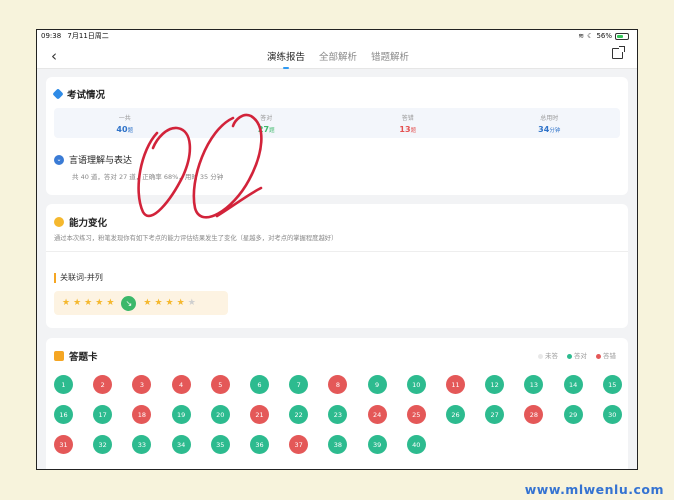 This screenshot has height=500, width=674. I want to click on handwritten-annotation, so click(200, 166).